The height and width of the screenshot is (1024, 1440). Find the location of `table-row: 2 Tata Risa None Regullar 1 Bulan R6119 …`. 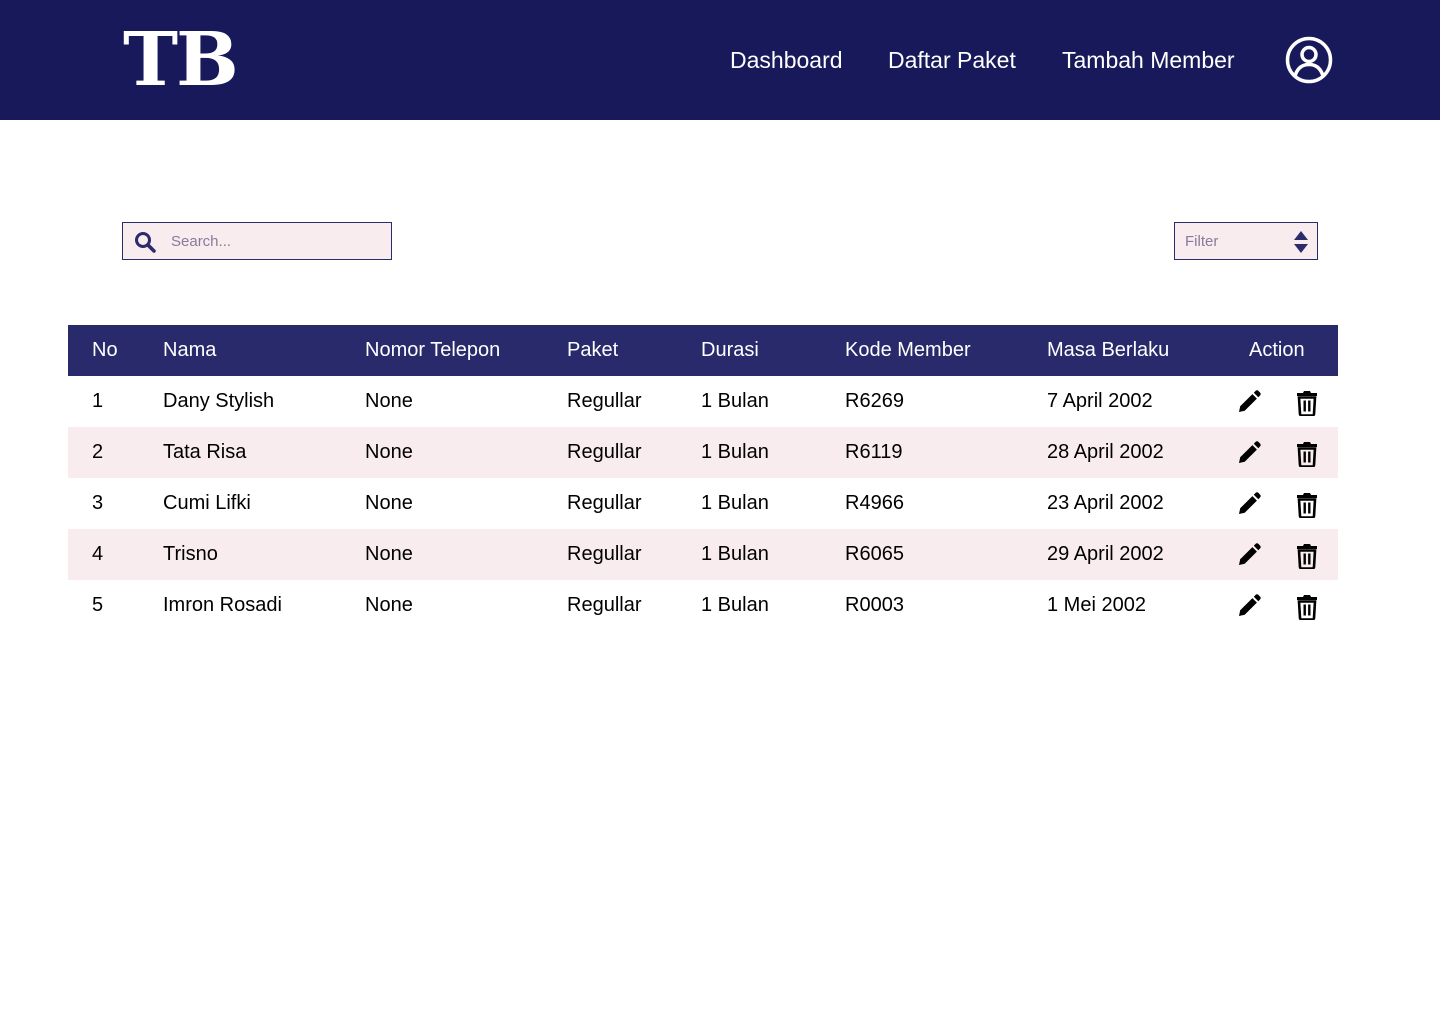

table-row: 2 Tata Risa None Regullar 1 Bulan R6119 … is located at coordinates (703, 452).